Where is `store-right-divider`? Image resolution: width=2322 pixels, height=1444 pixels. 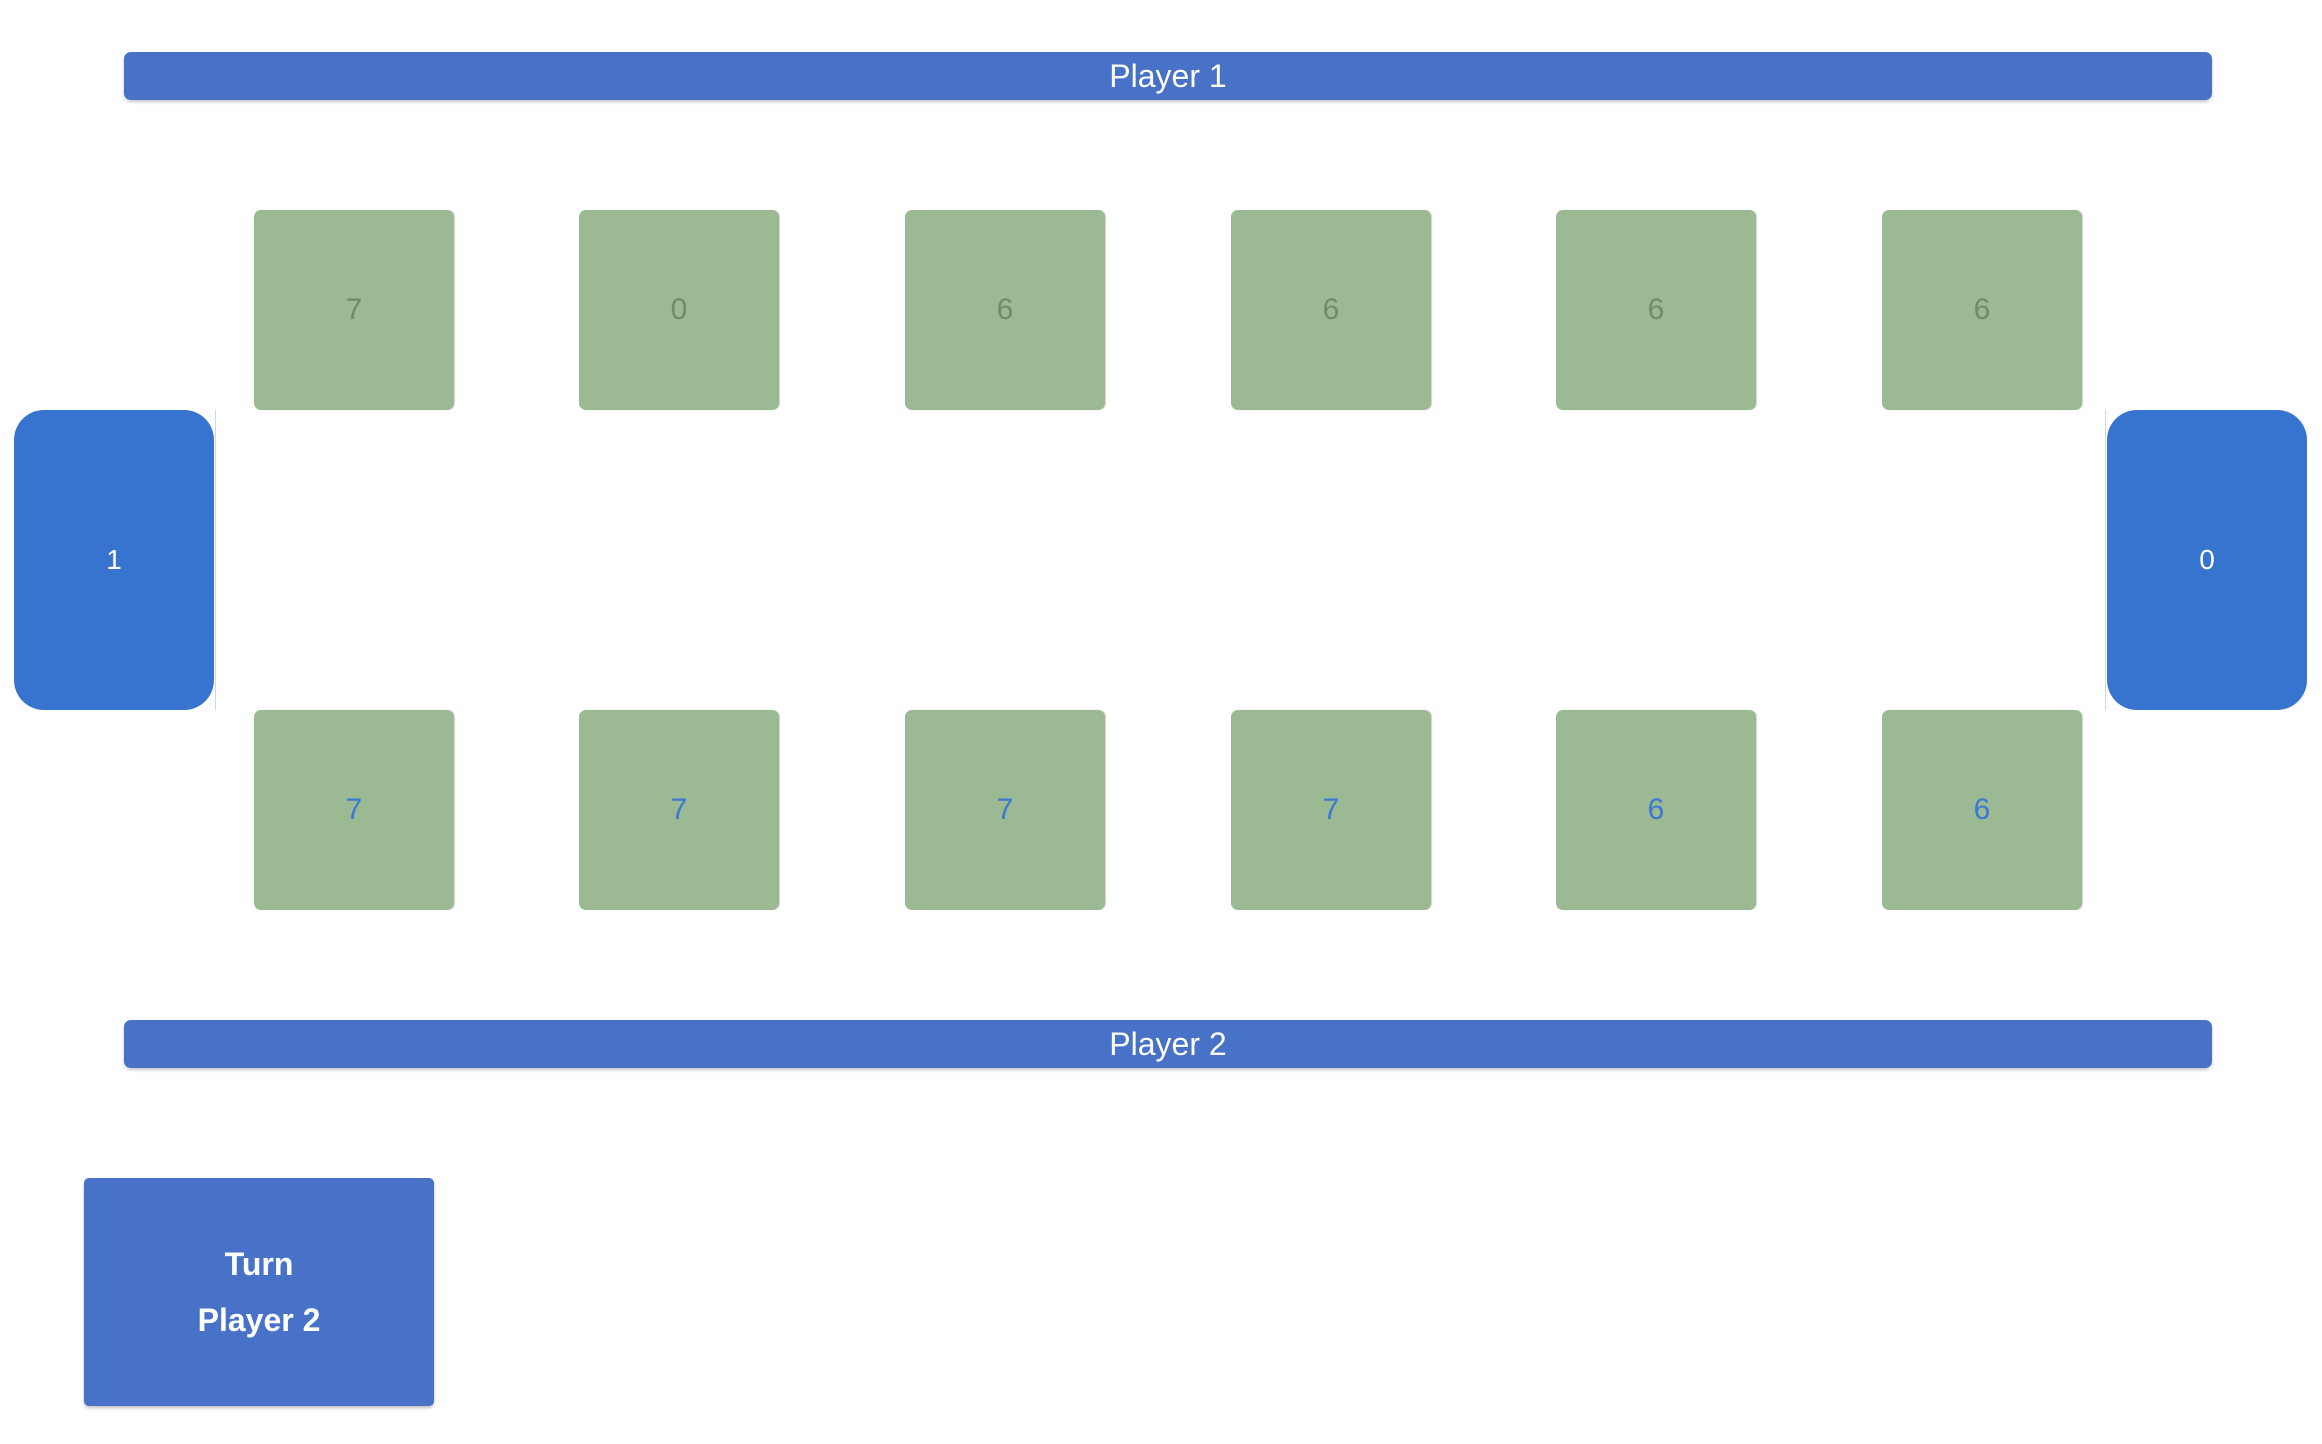 store-right-divider is located at coordinates (2105, 560).